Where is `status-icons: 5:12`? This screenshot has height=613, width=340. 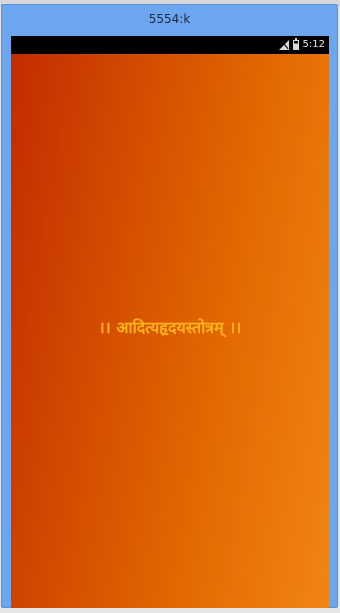 status-icons: 5:12 is located at coordinates (301, 45).